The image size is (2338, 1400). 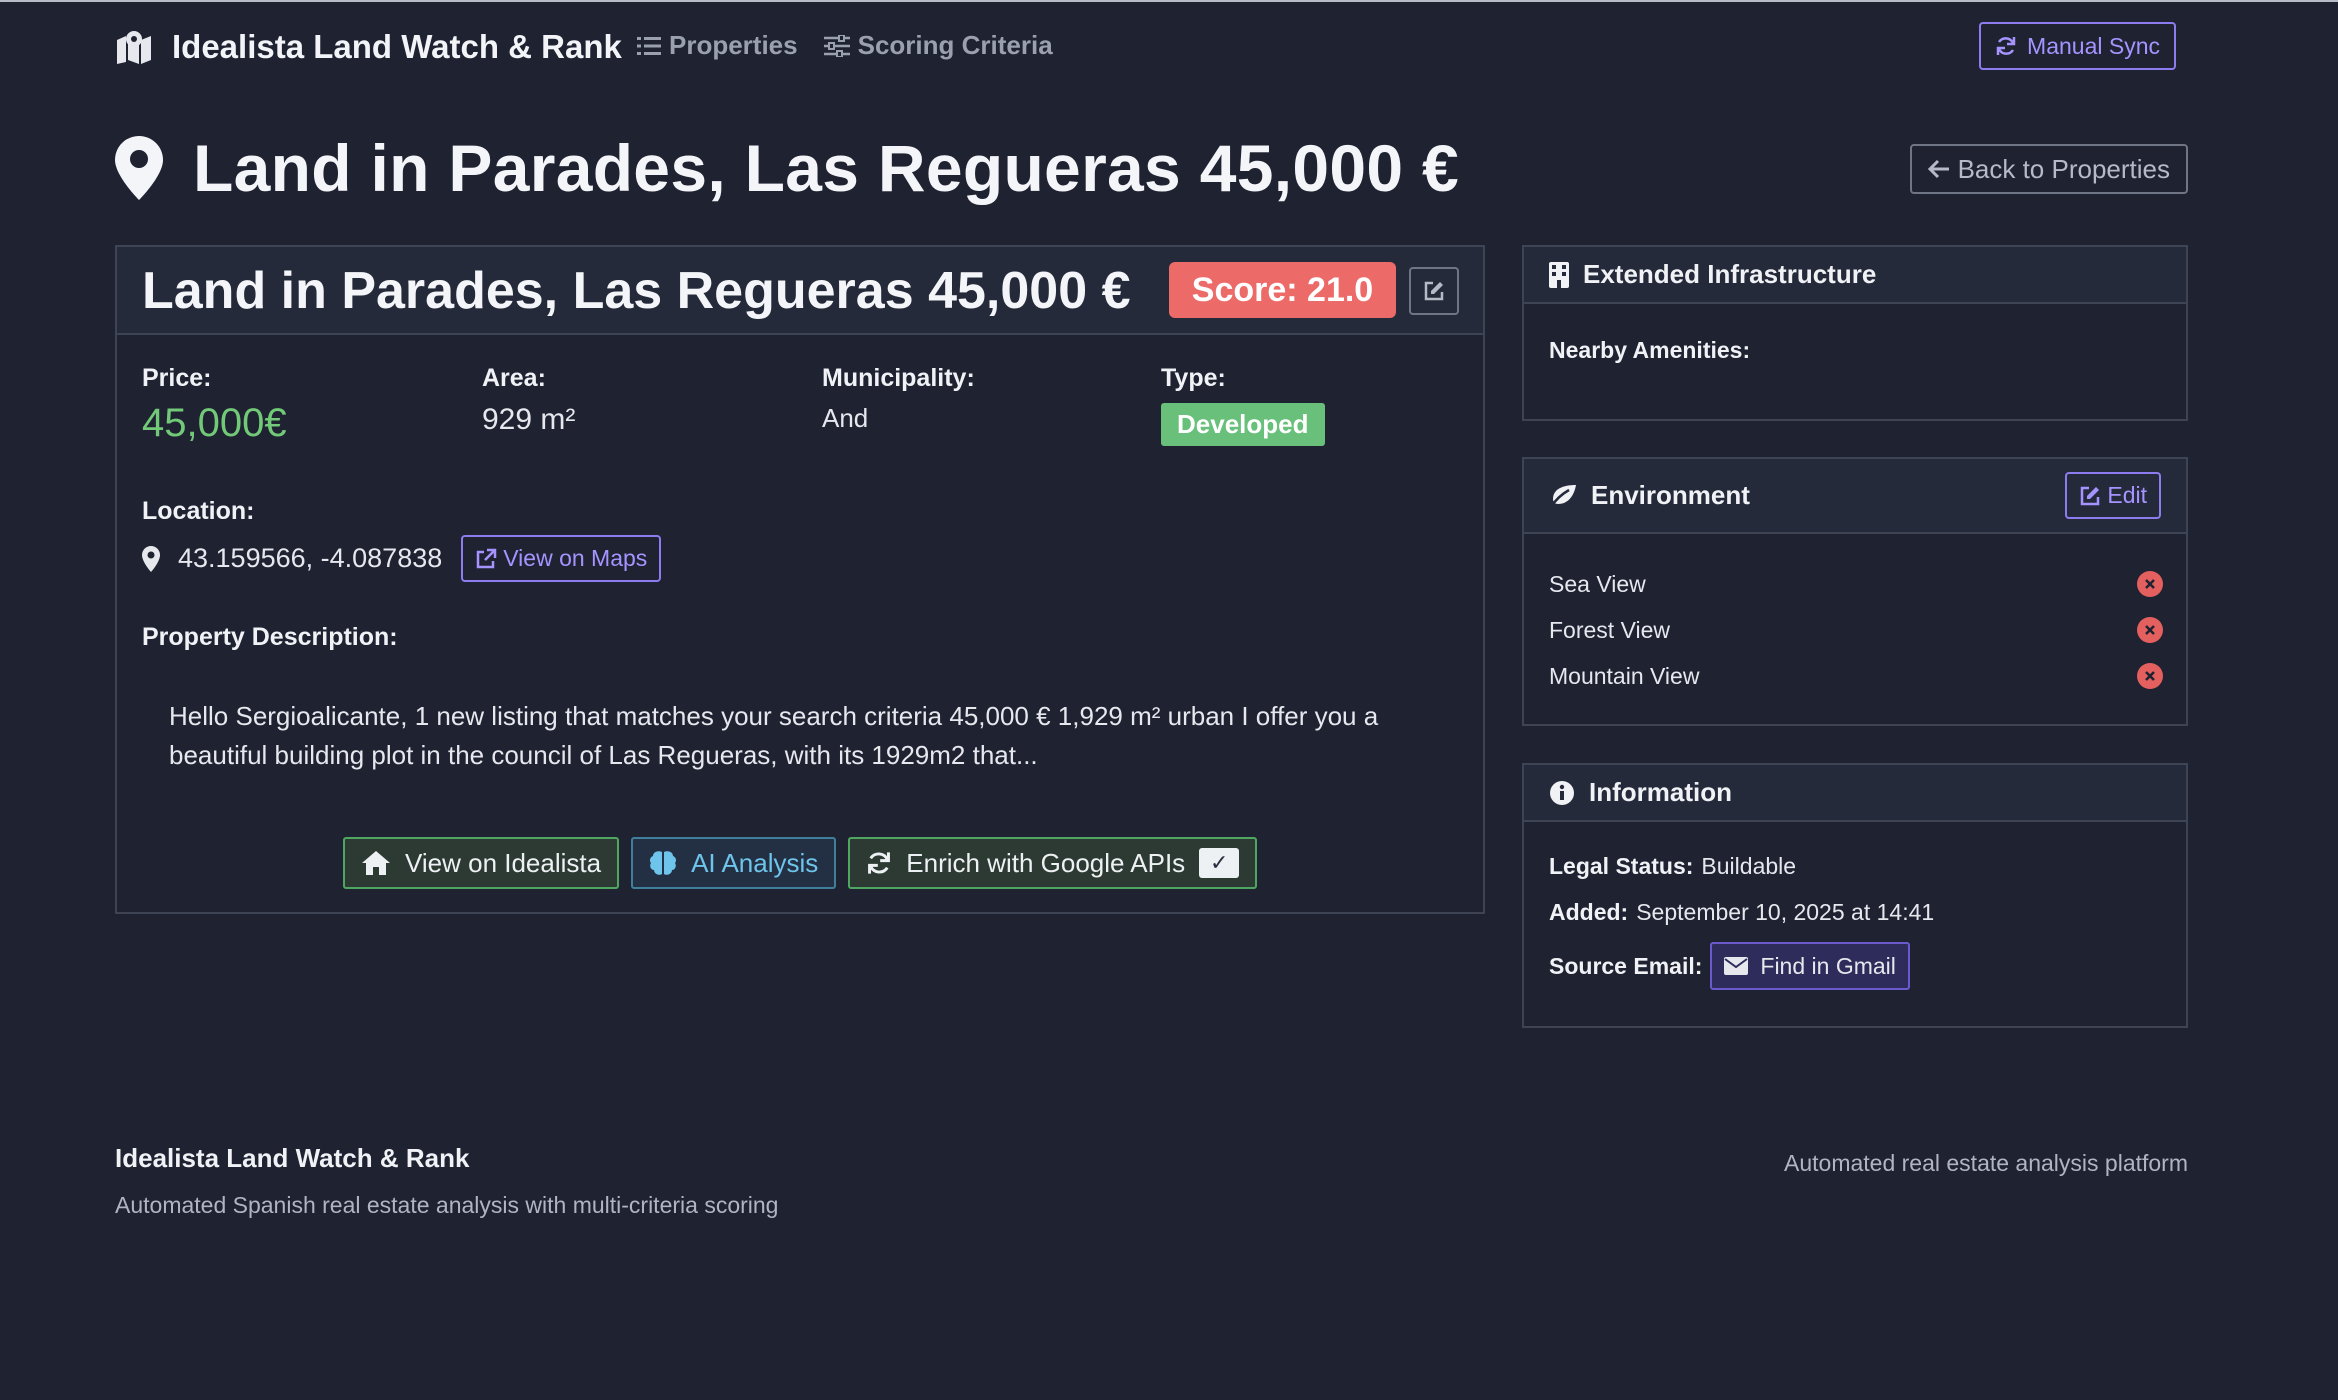 I want to click on location-row: 43.159566, -4.087838 View on Maps, so click(x=402, y=558).